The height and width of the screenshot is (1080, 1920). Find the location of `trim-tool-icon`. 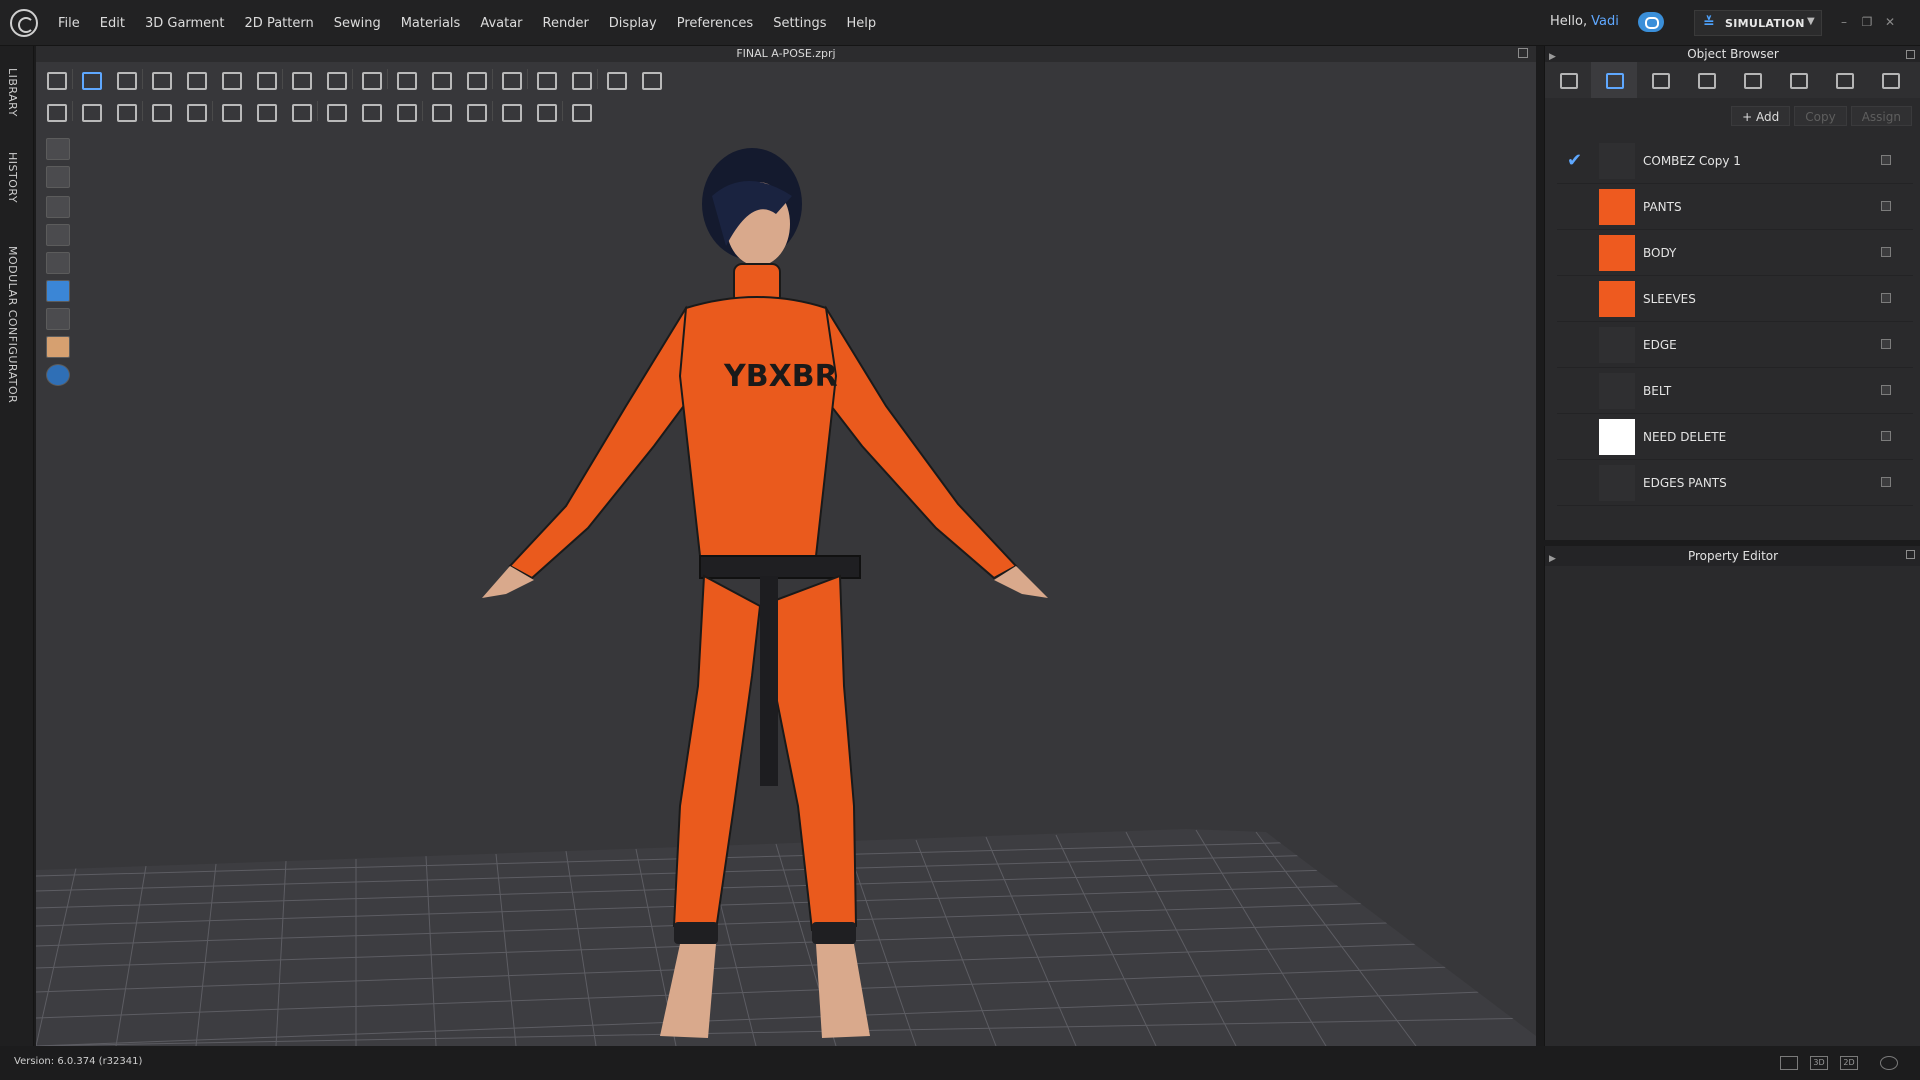

trim-tool-icon is located at coordinates (440, 111).